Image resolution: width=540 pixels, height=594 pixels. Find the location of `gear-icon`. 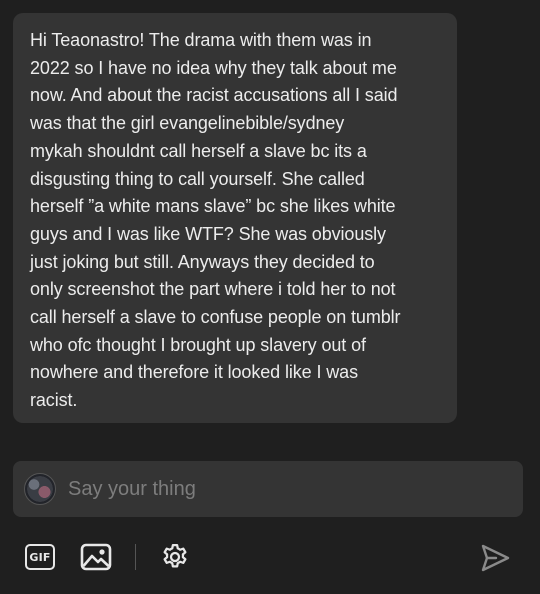

gear-icon is located at coordinates (175, 556).